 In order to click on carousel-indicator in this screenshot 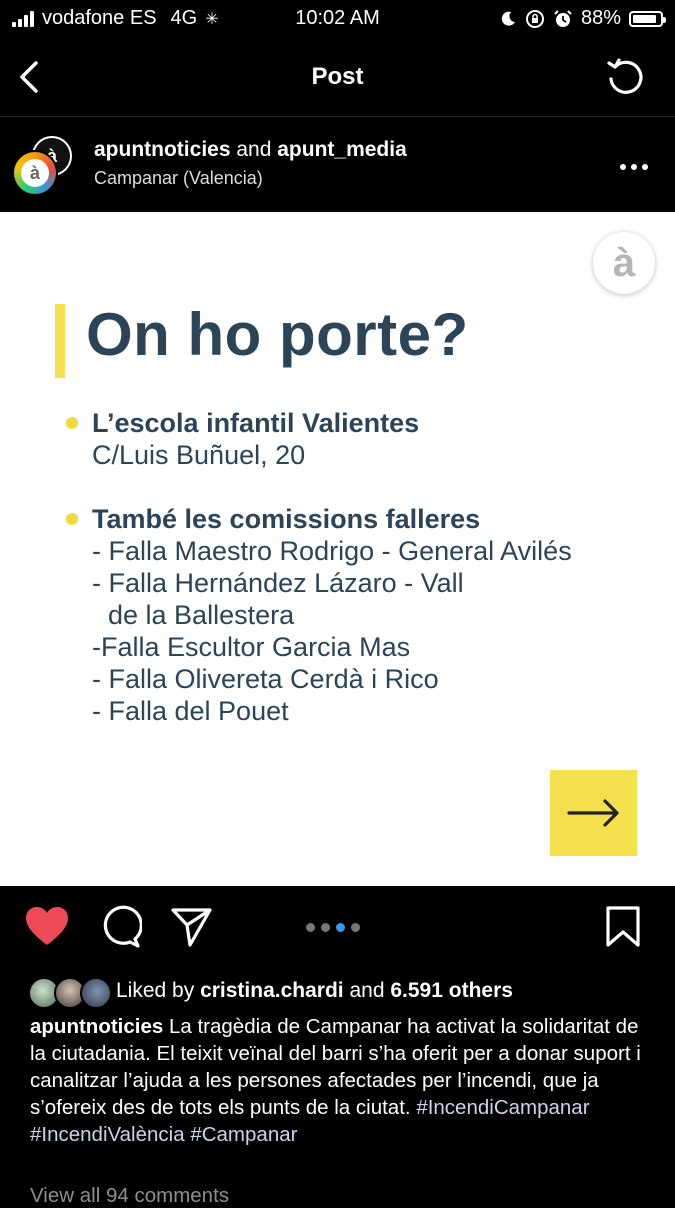, I will do `click(333, 927)`.